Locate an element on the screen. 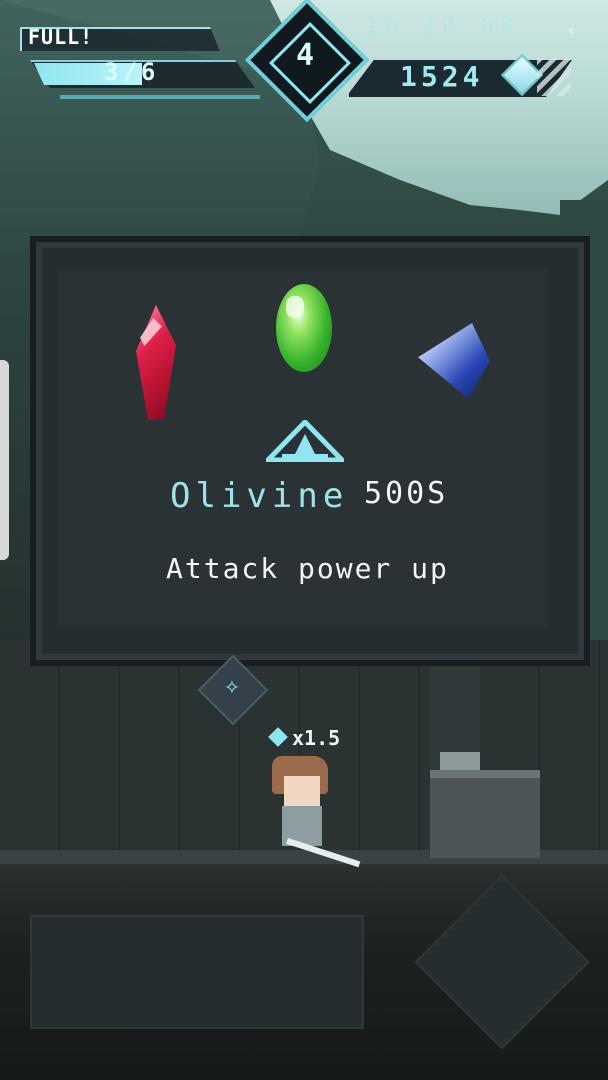 This screenshot has height=1080, width=608. hp-text: 3/6 is located at coordinates (132, 72).